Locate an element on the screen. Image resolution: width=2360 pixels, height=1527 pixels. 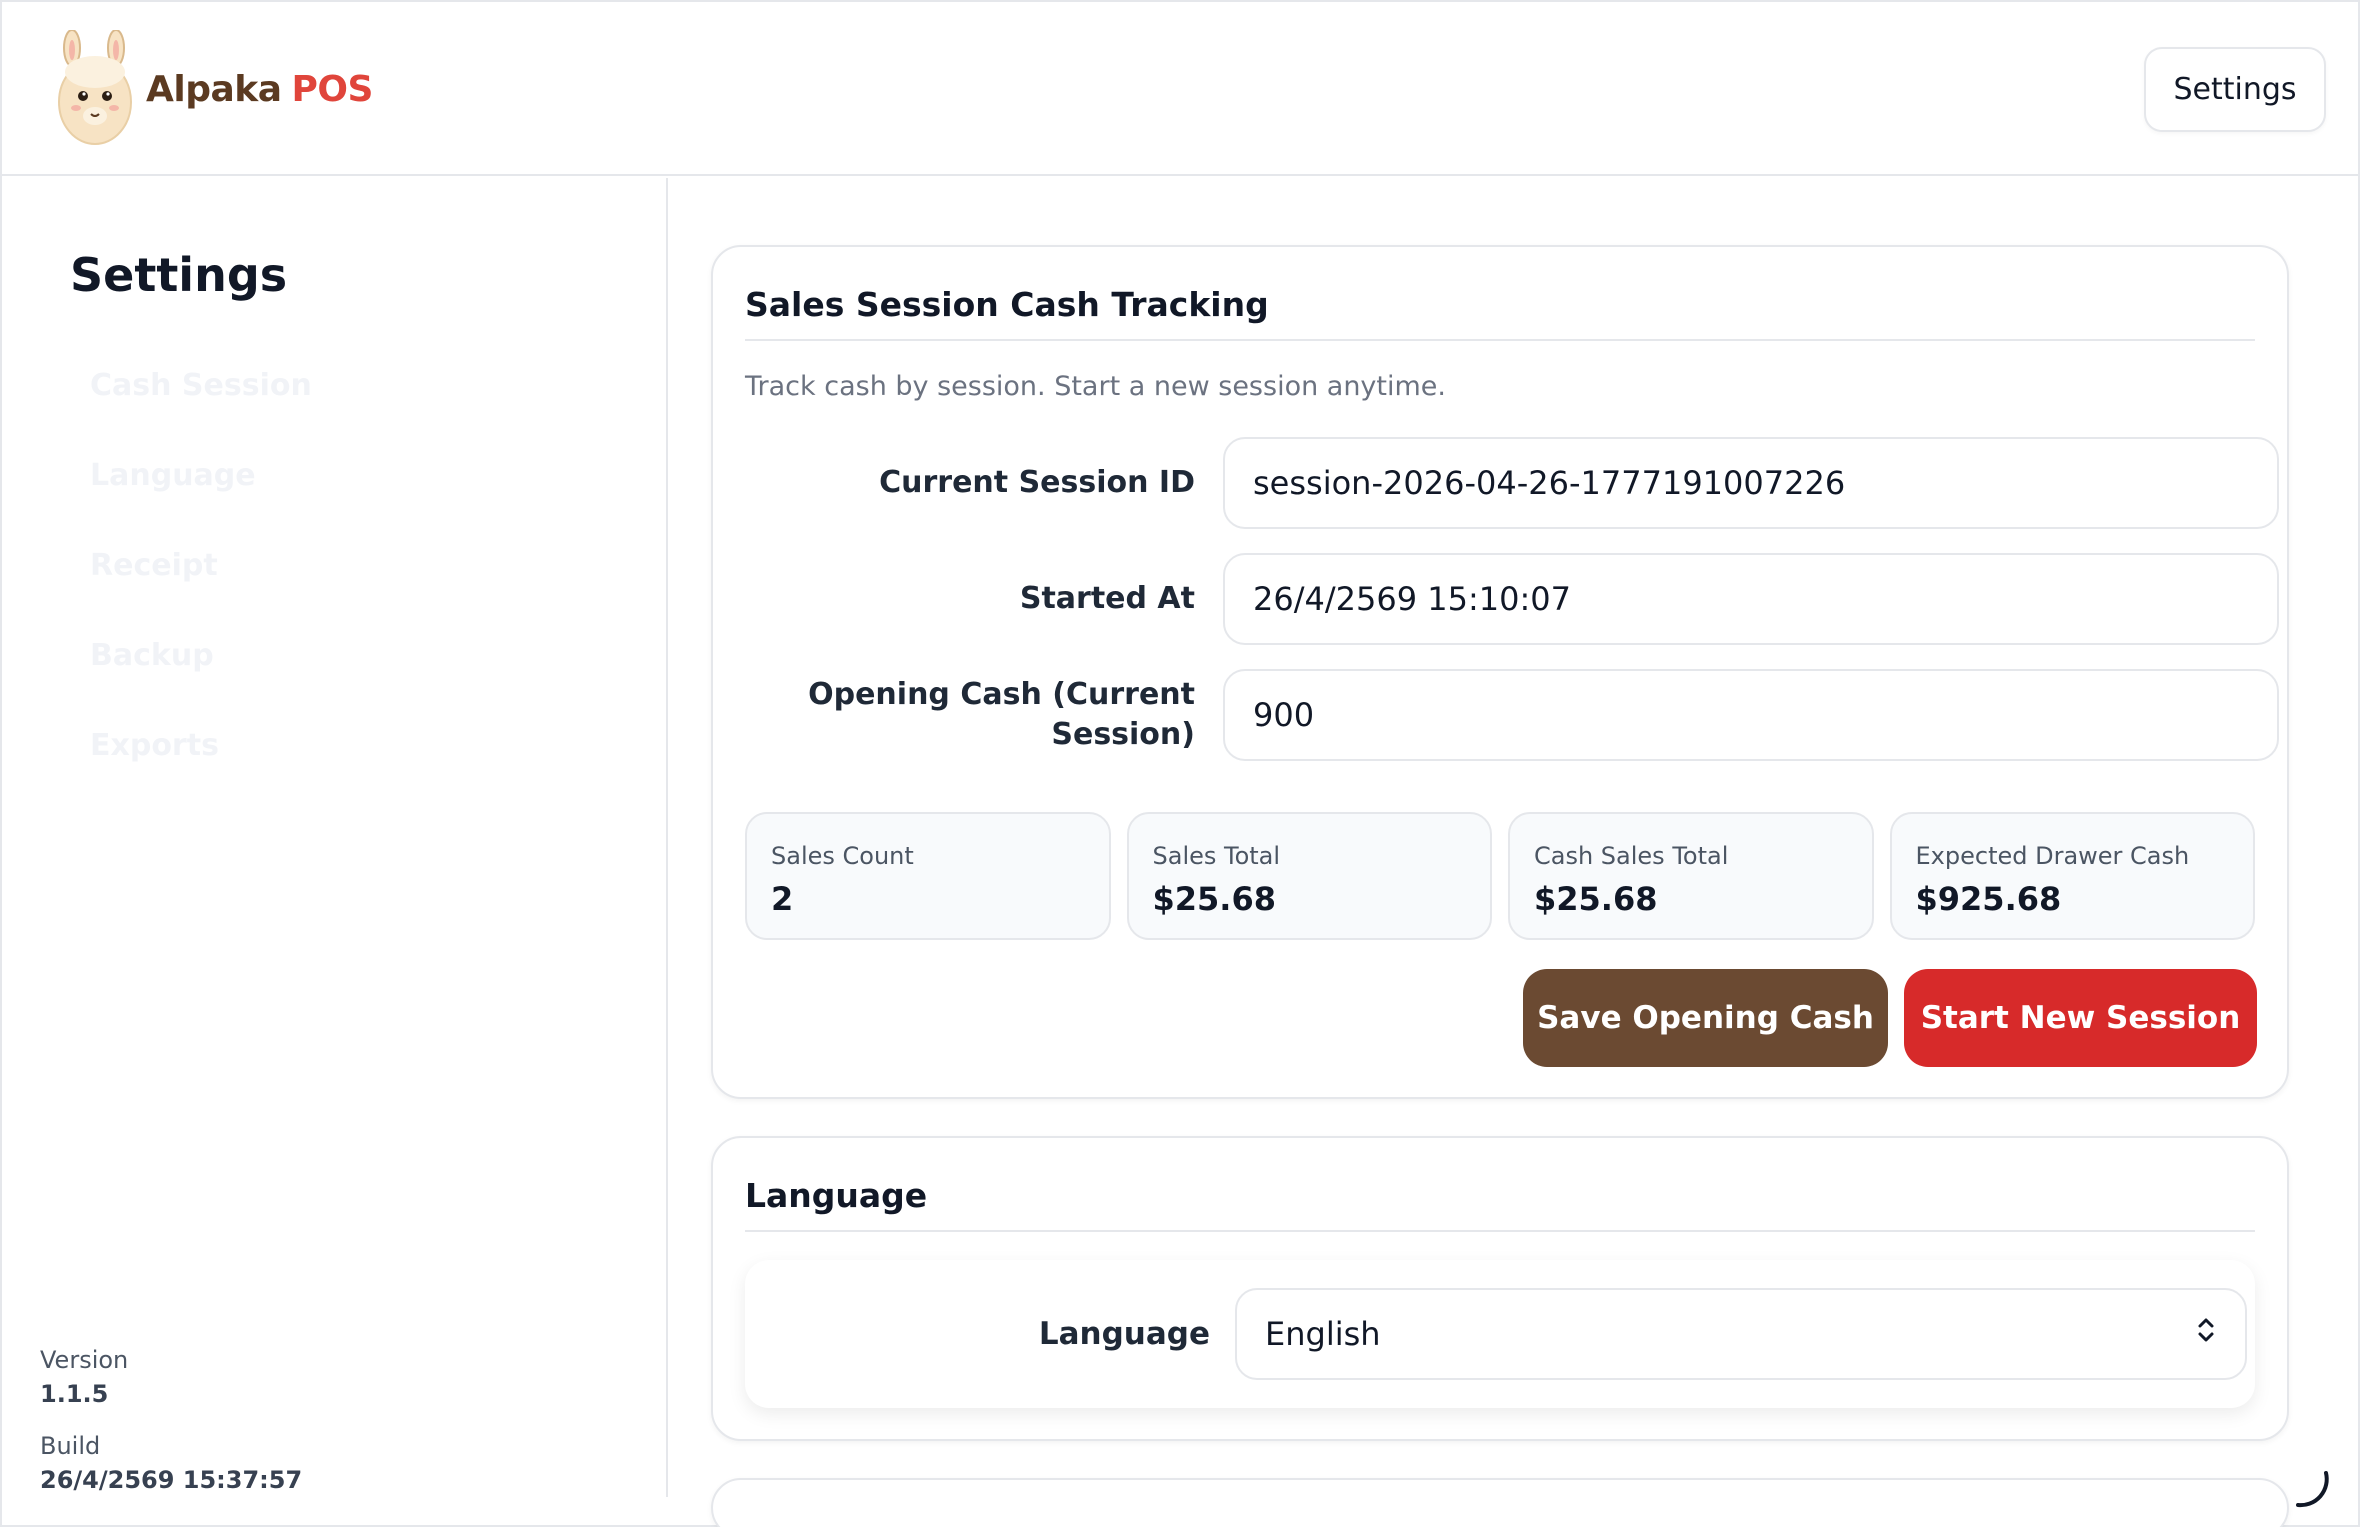
language-label: Language is located at coordinates (1124, 1334).